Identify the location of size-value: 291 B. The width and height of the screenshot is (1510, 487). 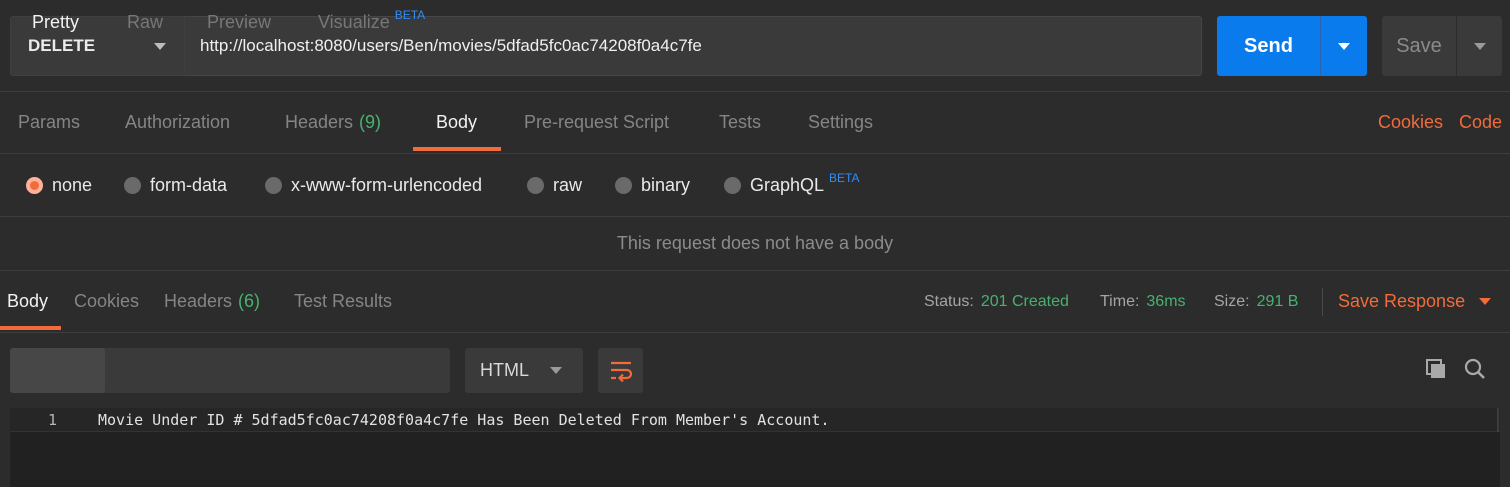
(1277, 301).